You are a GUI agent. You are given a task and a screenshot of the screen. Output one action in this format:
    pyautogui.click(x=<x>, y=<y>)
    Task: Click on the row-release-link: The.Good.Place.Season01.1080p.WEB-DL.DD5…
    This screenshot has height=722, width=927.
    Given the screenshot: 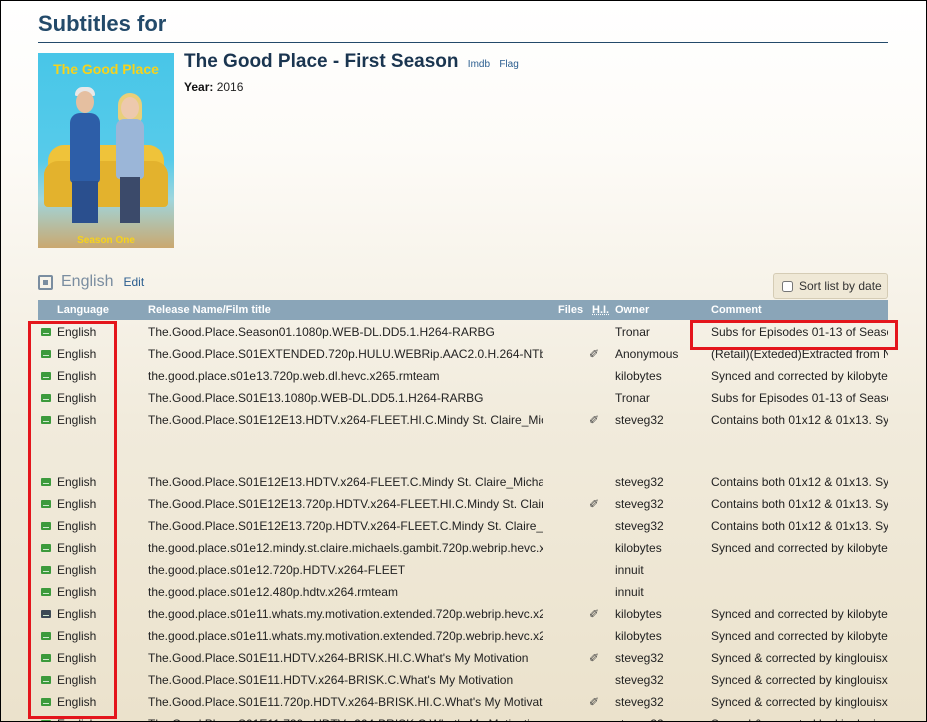 What is the action you would take?
    pyautogui.click(x=345, y=332)
    